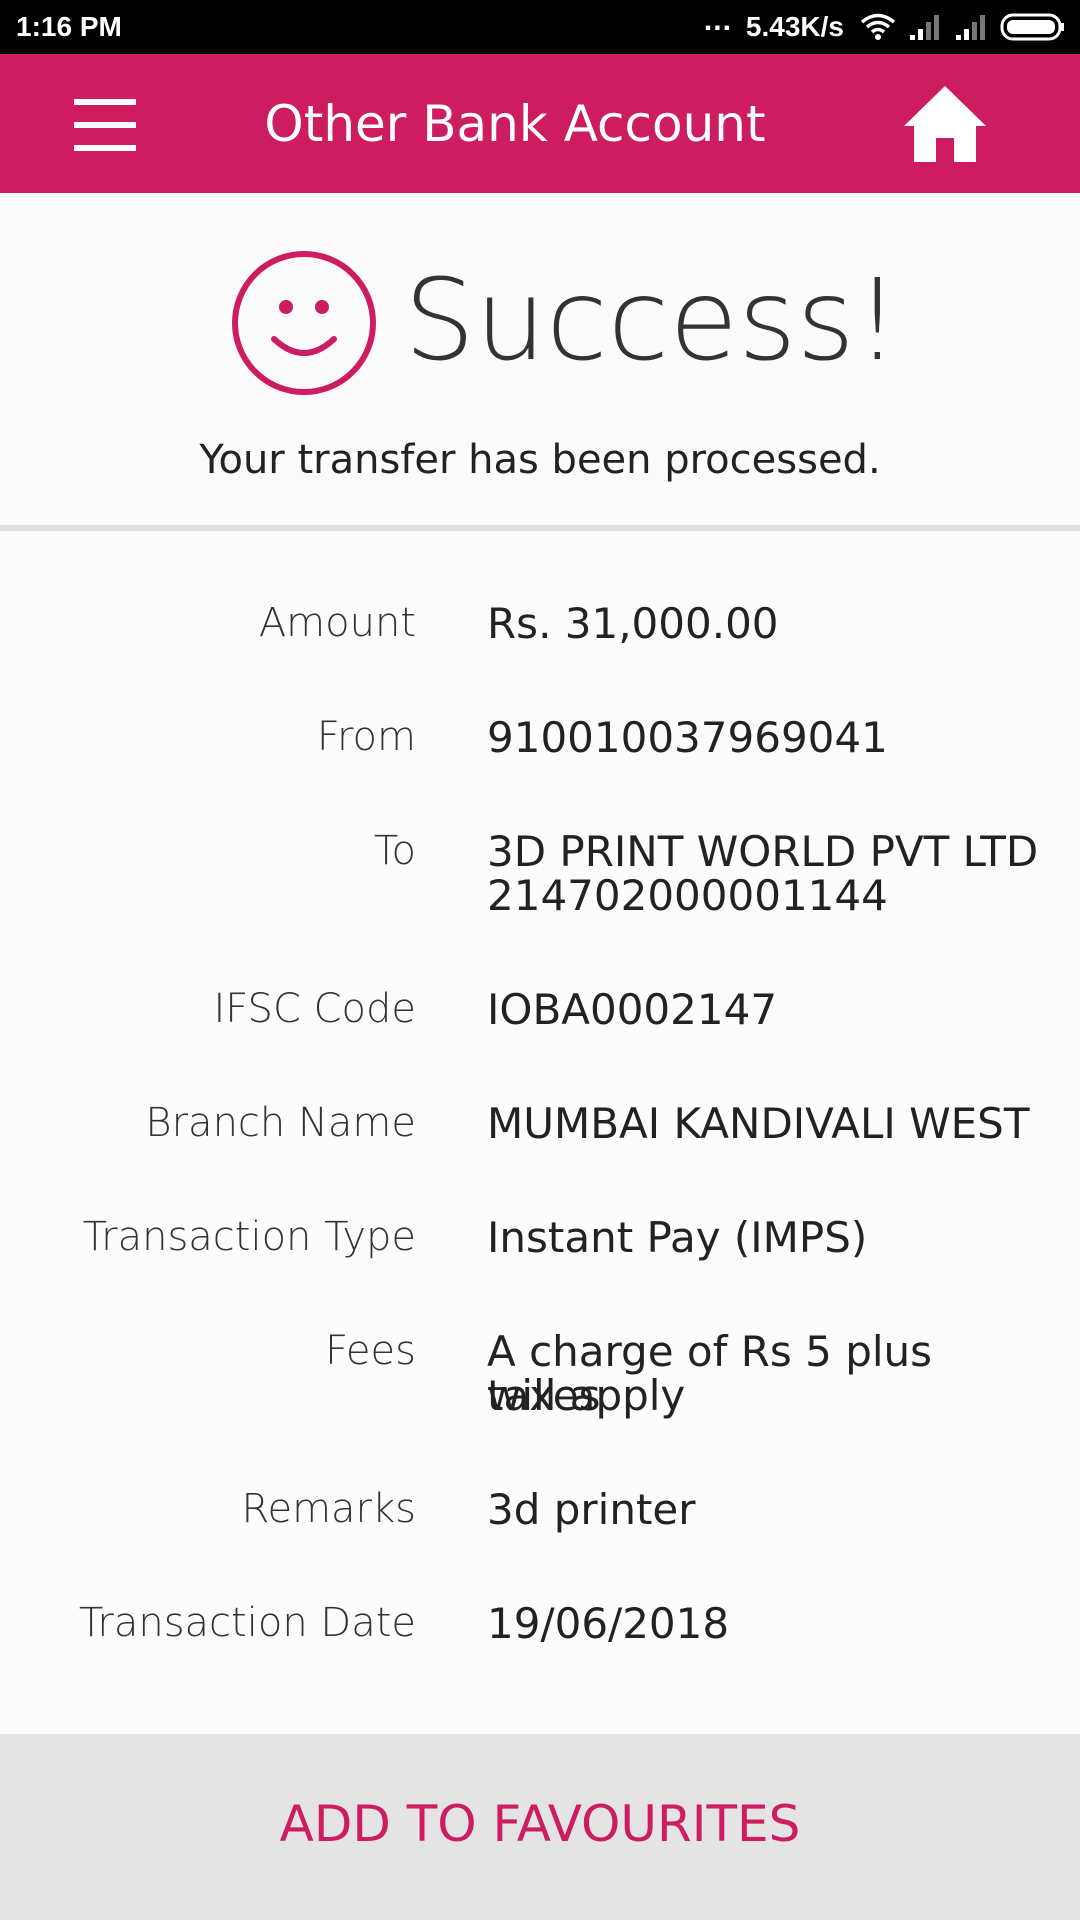 This screenshot has height=1920, width=1080. Describe the element at coordinates (763, 851) in the screenshot. I see `to-account-name-value: 3D PRINT WORLD PVT LTD` at that location.